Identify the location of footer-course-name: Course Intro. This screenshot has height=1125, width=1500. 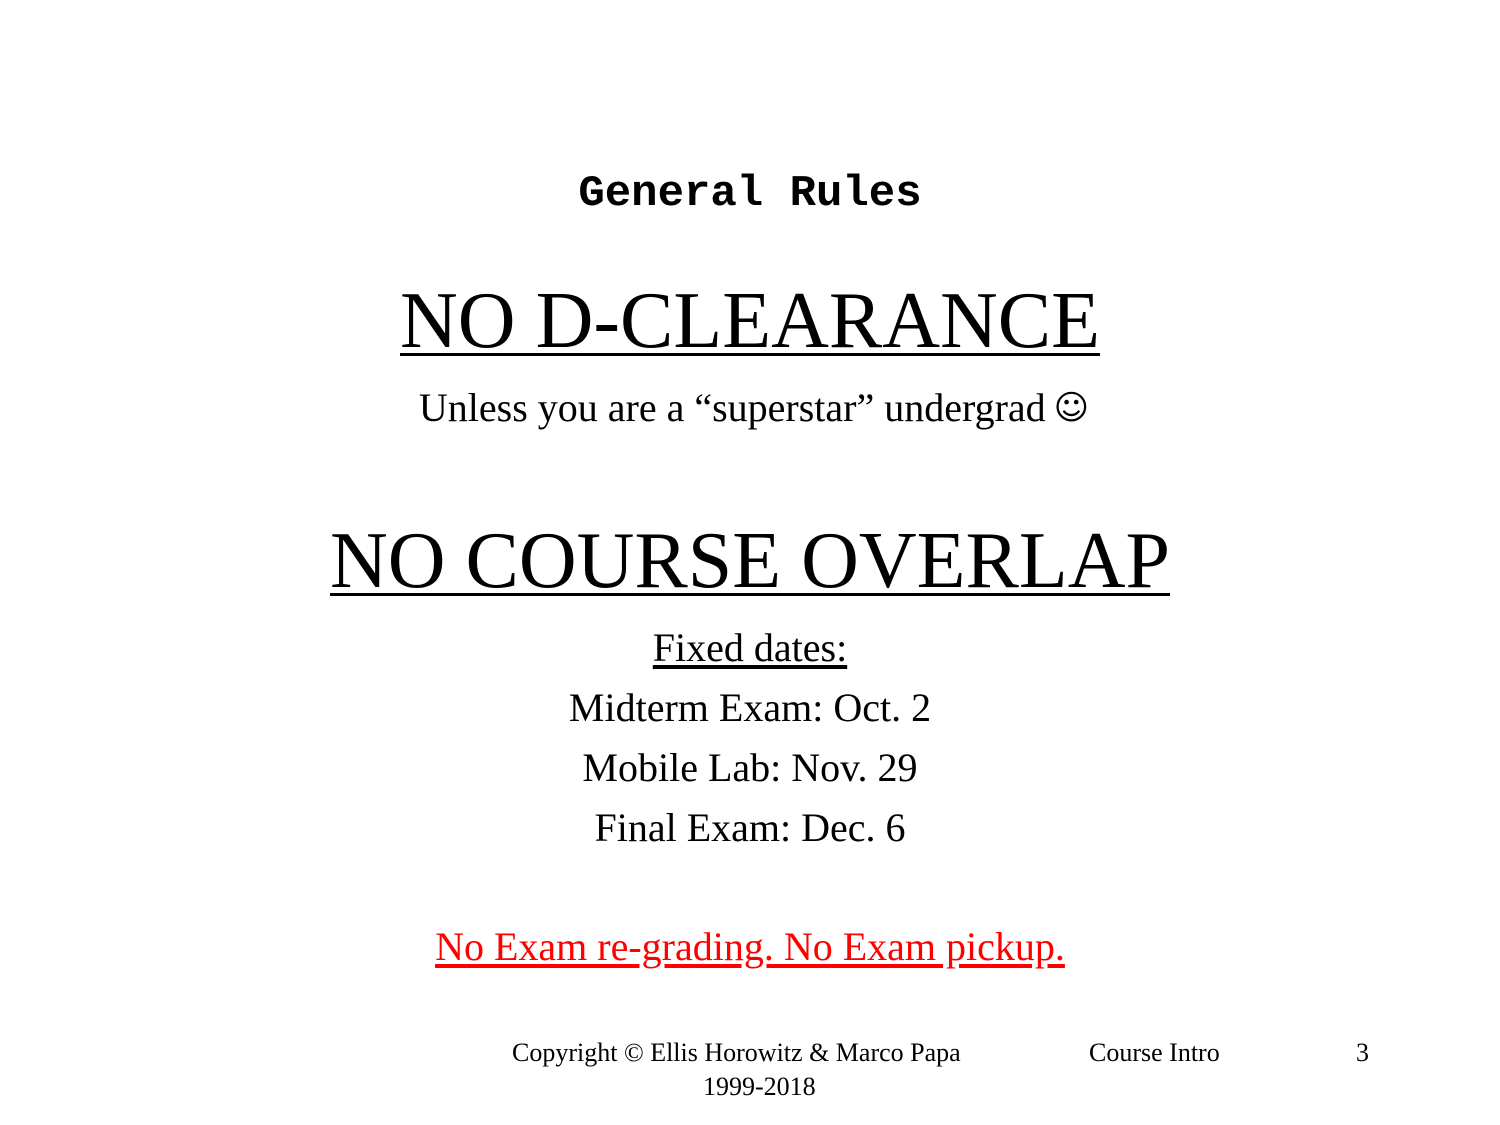
(1154, 1052).